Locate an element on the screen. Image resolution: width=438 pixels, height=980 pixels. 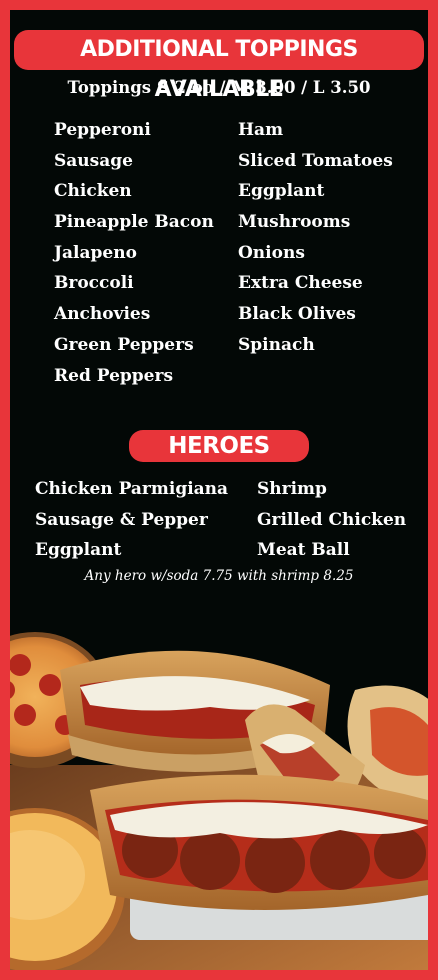
topping-item: Broccoli is located at coordinates (94, 283).